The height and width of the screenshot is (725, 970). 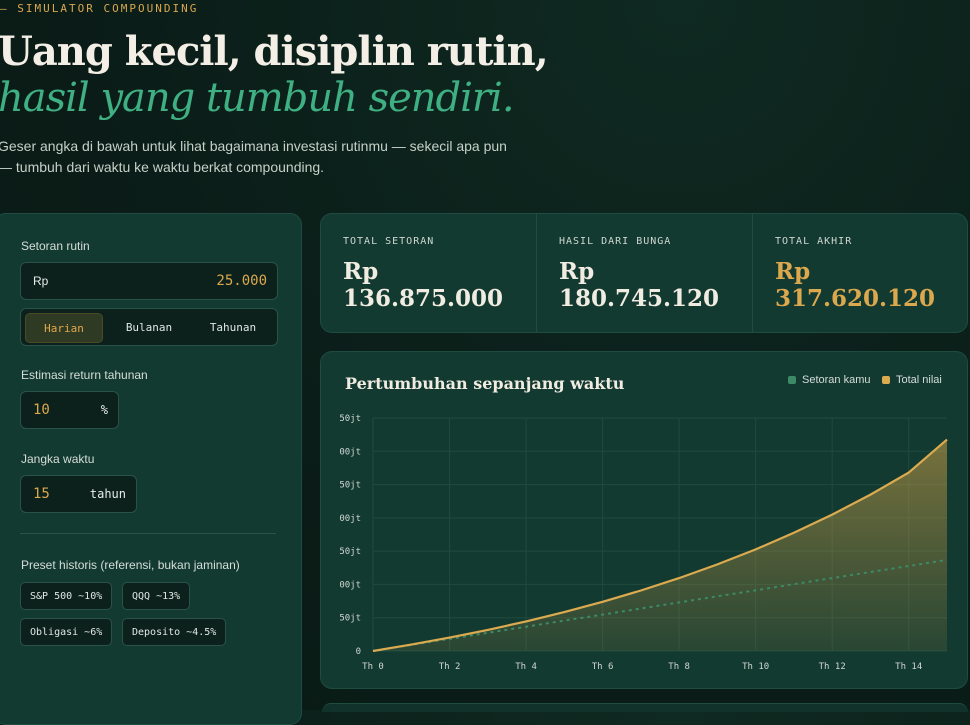 What do you see at coordinates (104, 410) in the screenshot?
I see `return-unit: %` at bounding box center [104, 410].